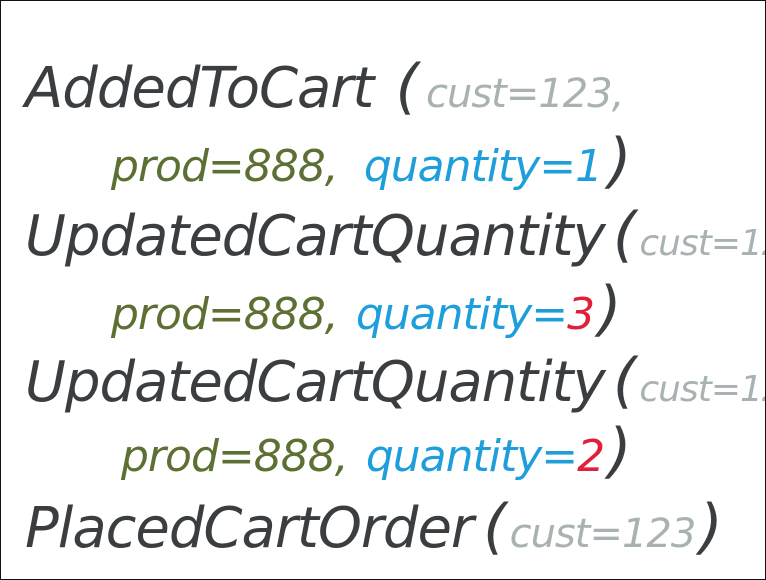  I want to click on quantity-value: 3, so click(581, 314).